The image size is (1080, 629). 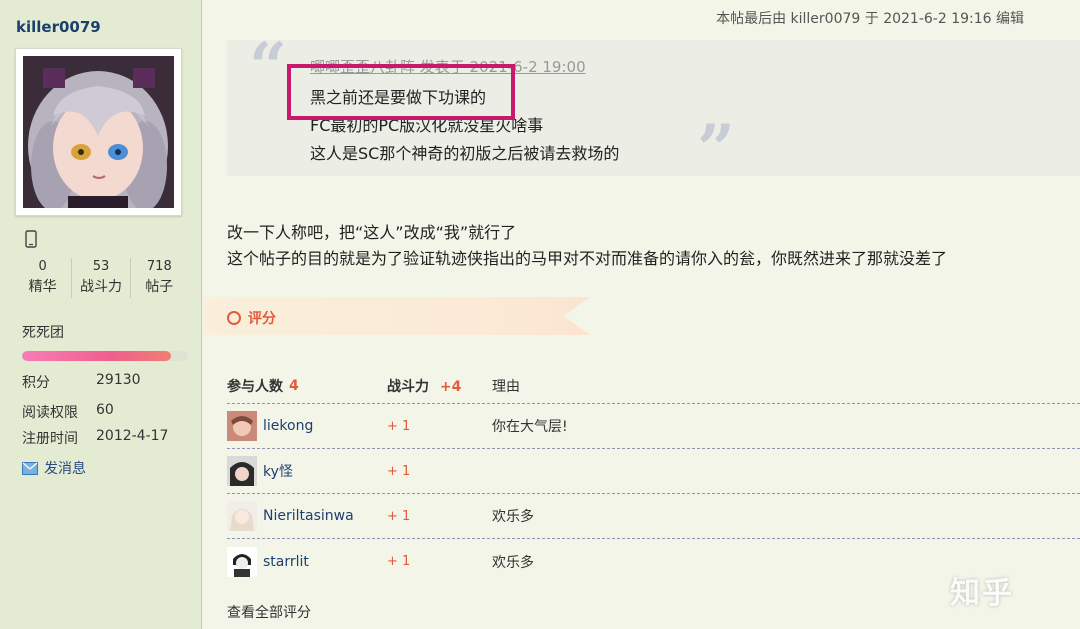 What do you see at coordinates (105, 410) in the screenshot?
I see `info-value: 60` at bounding box center [105, 410].